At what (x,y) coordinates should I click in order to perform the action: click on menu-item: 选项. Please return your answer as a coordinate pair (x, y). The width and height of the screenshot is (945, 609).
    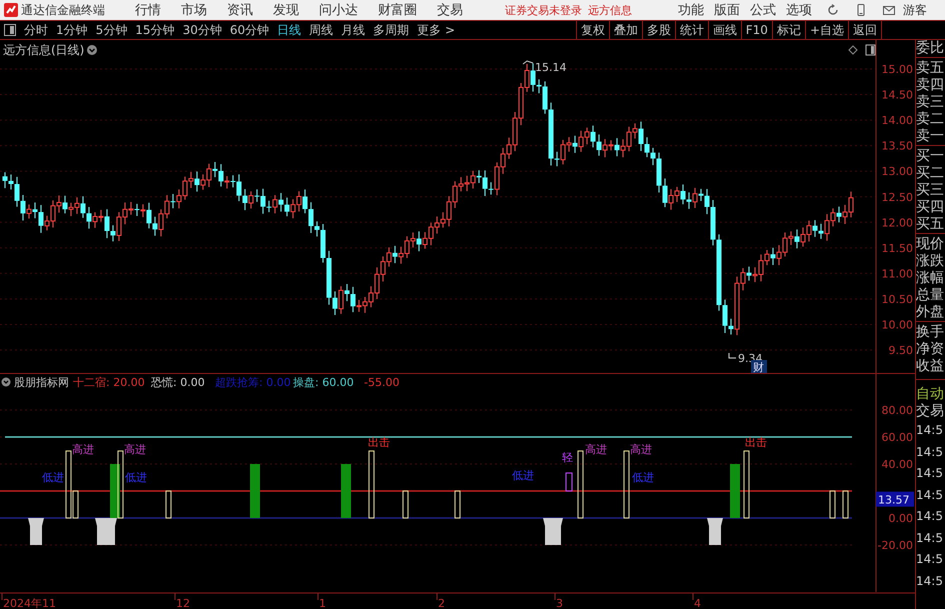
    Looking at the image, I should click on (799, 10).